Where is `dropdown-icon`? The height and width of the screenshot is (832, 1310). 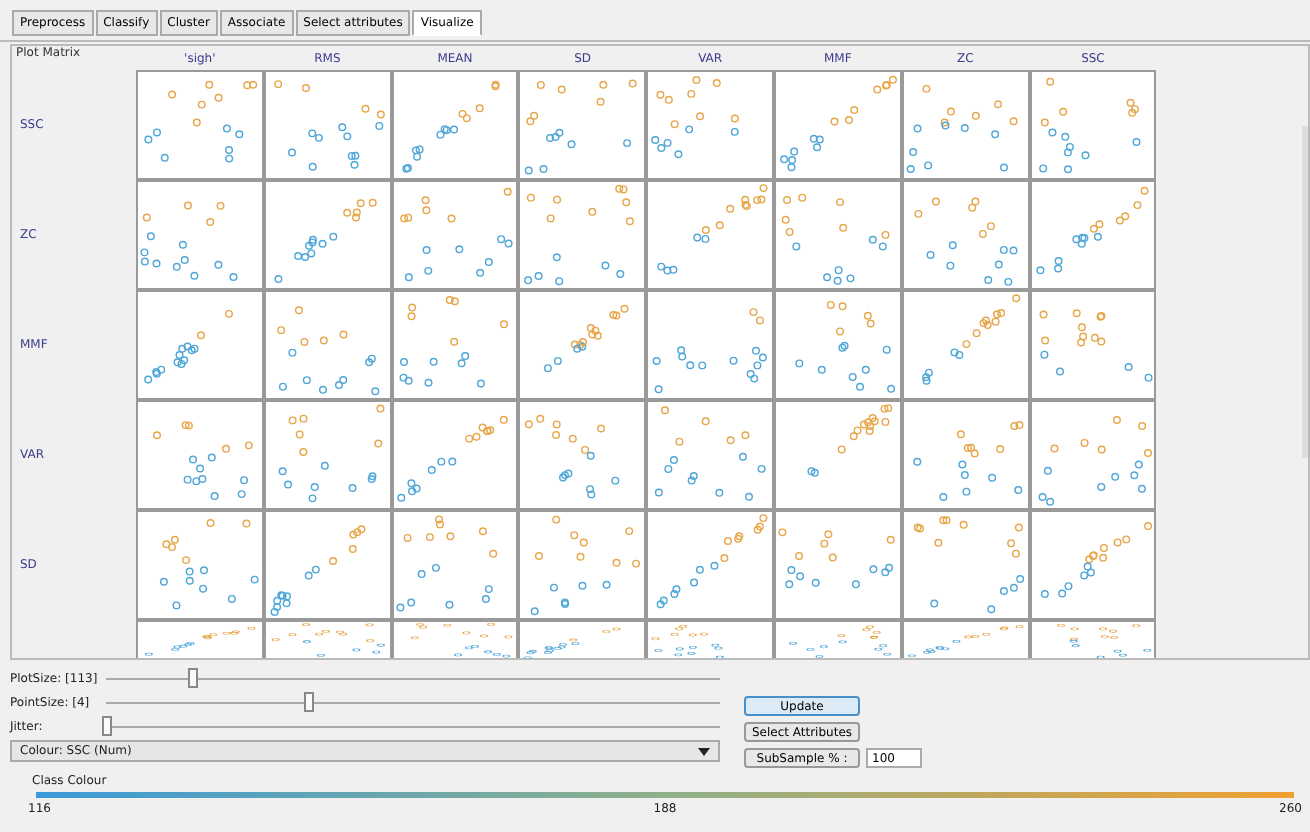 dropdown-icon is located at coordinates (704, 751).